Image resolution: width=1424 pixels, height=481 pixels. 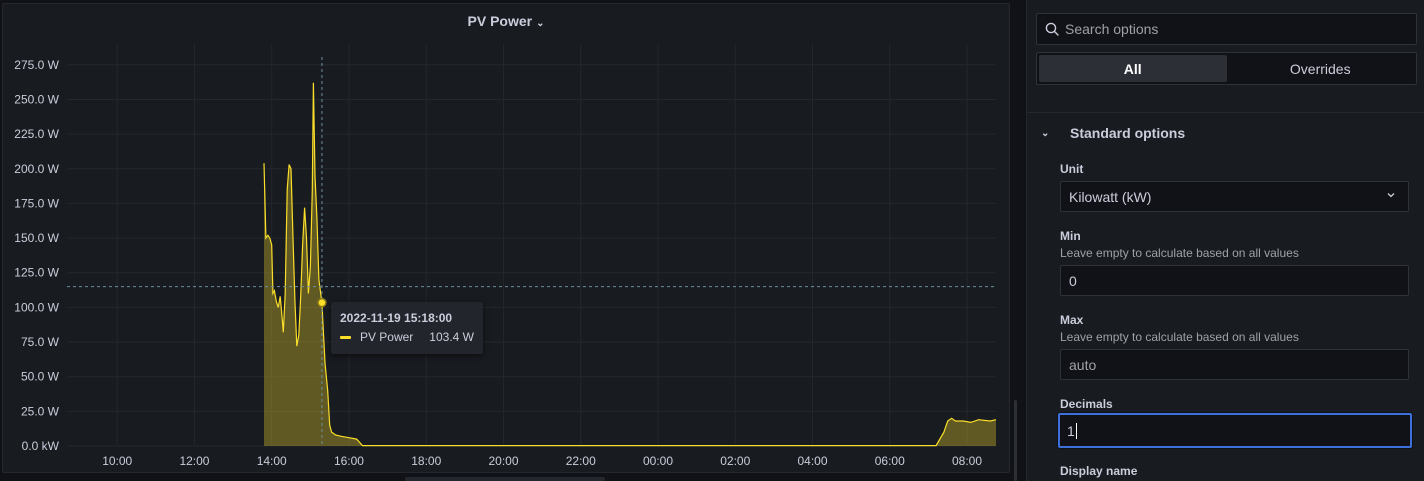 What do you see at coordinates (1128, 133) in the screenshot?
I see `section-title: Standard options` at bounding box center [1128, 133].